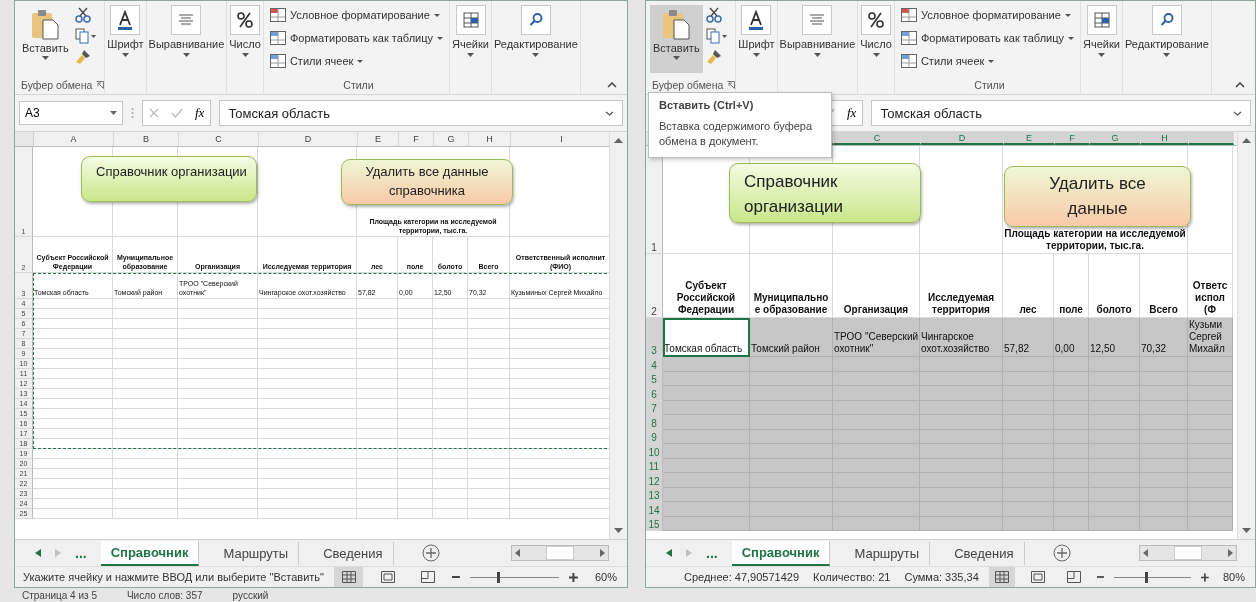  Describe the element at coordinates (71, 113) in the screenshot. I see `name-box: A3` at that location.